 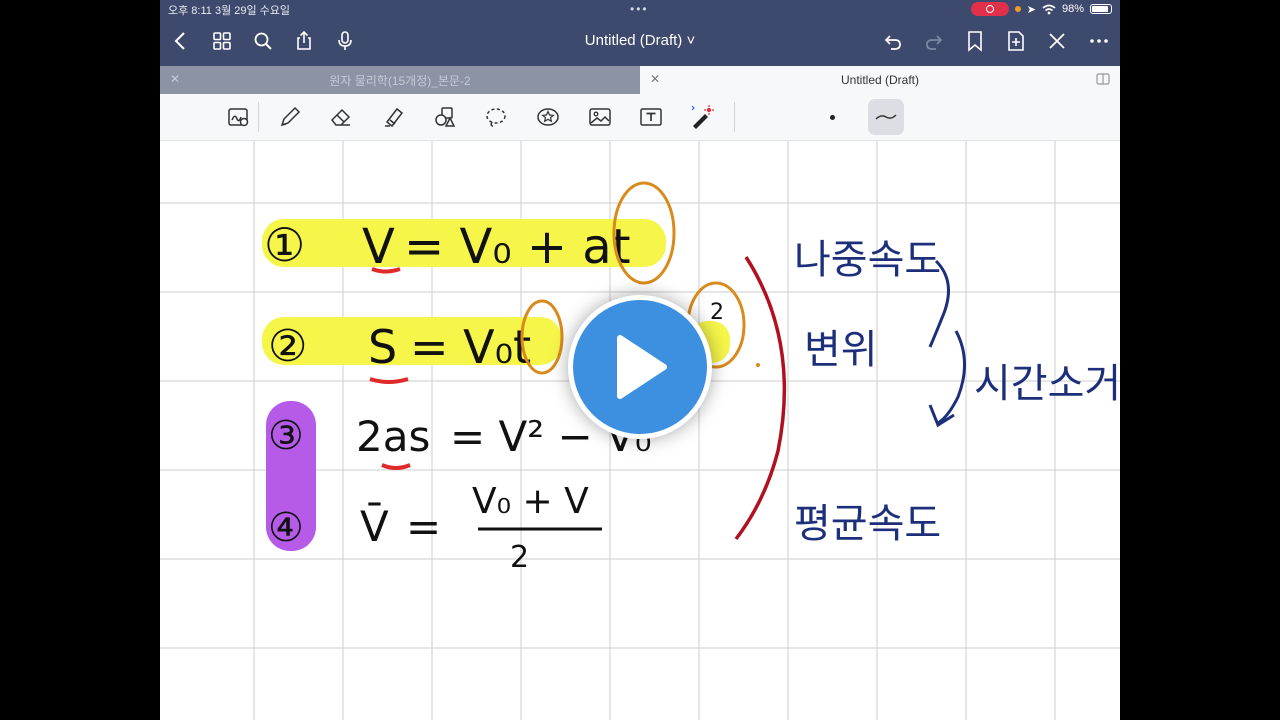 I want to click on eraser-icon, so click(x=340, y=117).